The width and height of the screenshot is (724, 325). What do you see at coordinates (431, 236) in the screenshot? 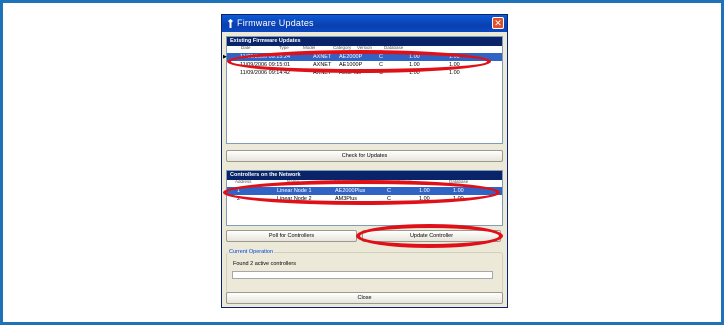
I see `update-controller-button: Update Controller` at bounding box center [431, 236].